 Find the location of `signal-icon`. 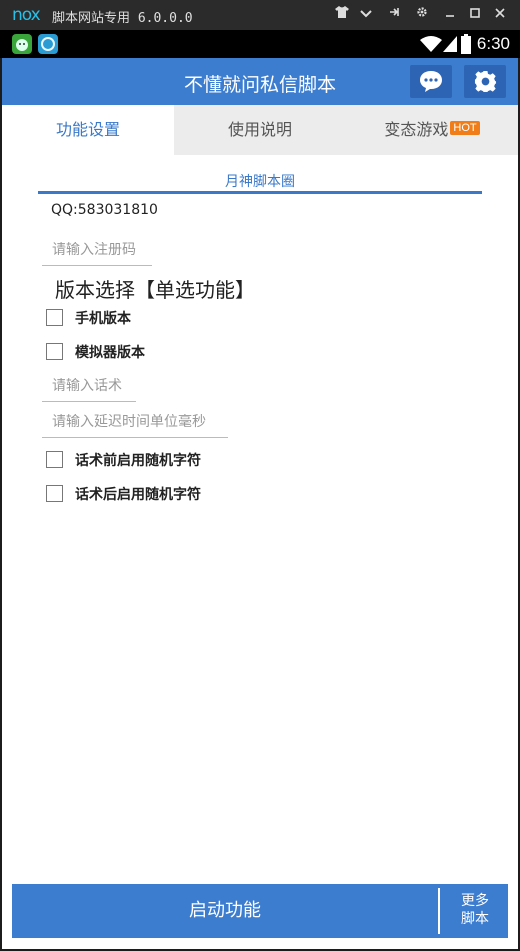

signal-icon is located at coordinates (450, 46).